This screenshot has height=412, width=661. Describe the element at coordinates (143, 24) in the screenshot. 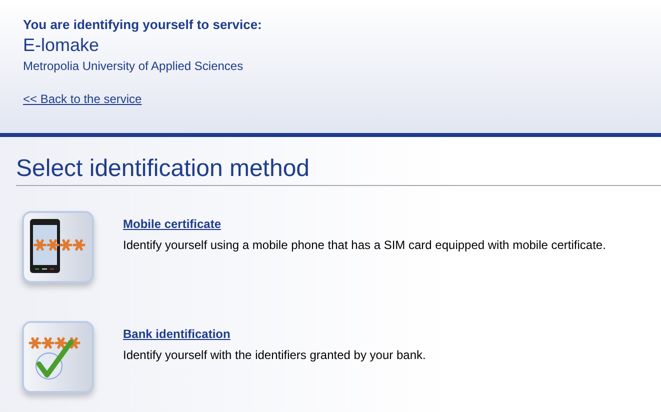

I see `service-intro: You are identifying yourself to service:` at that location.